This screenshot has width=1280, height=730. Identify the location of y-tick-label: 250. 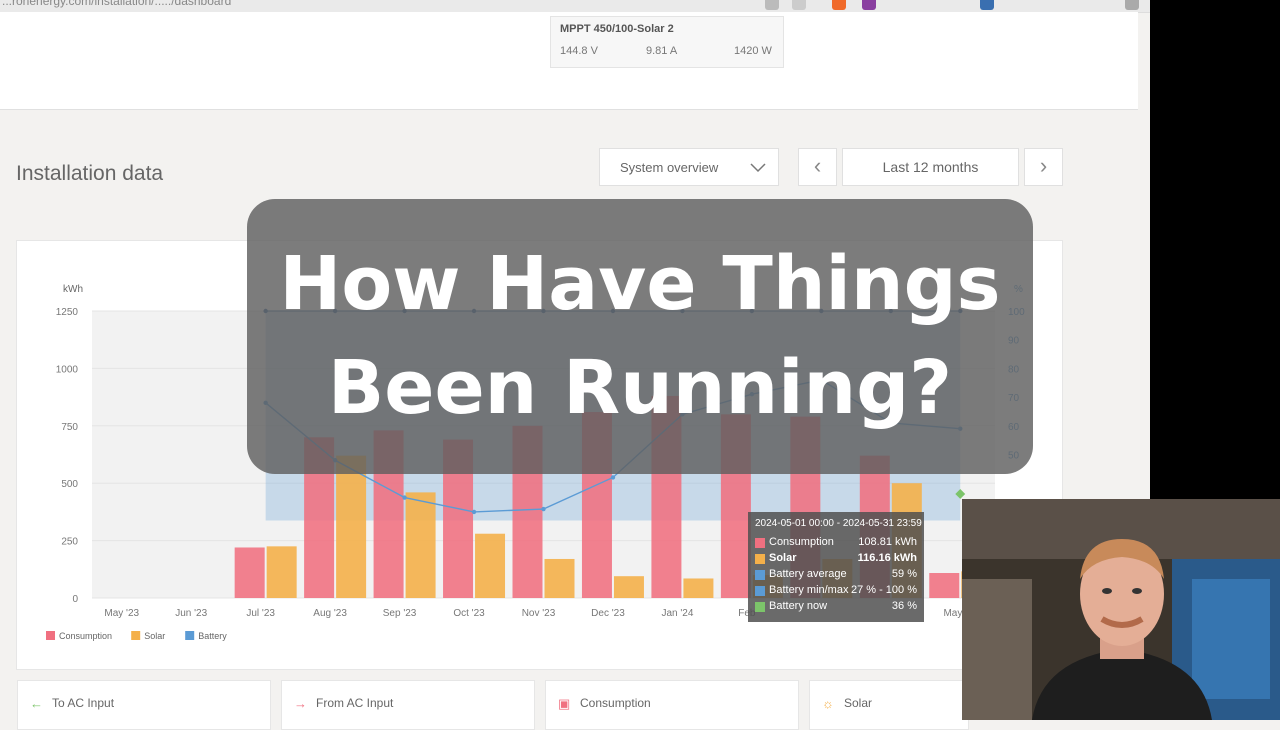
(69, 542).